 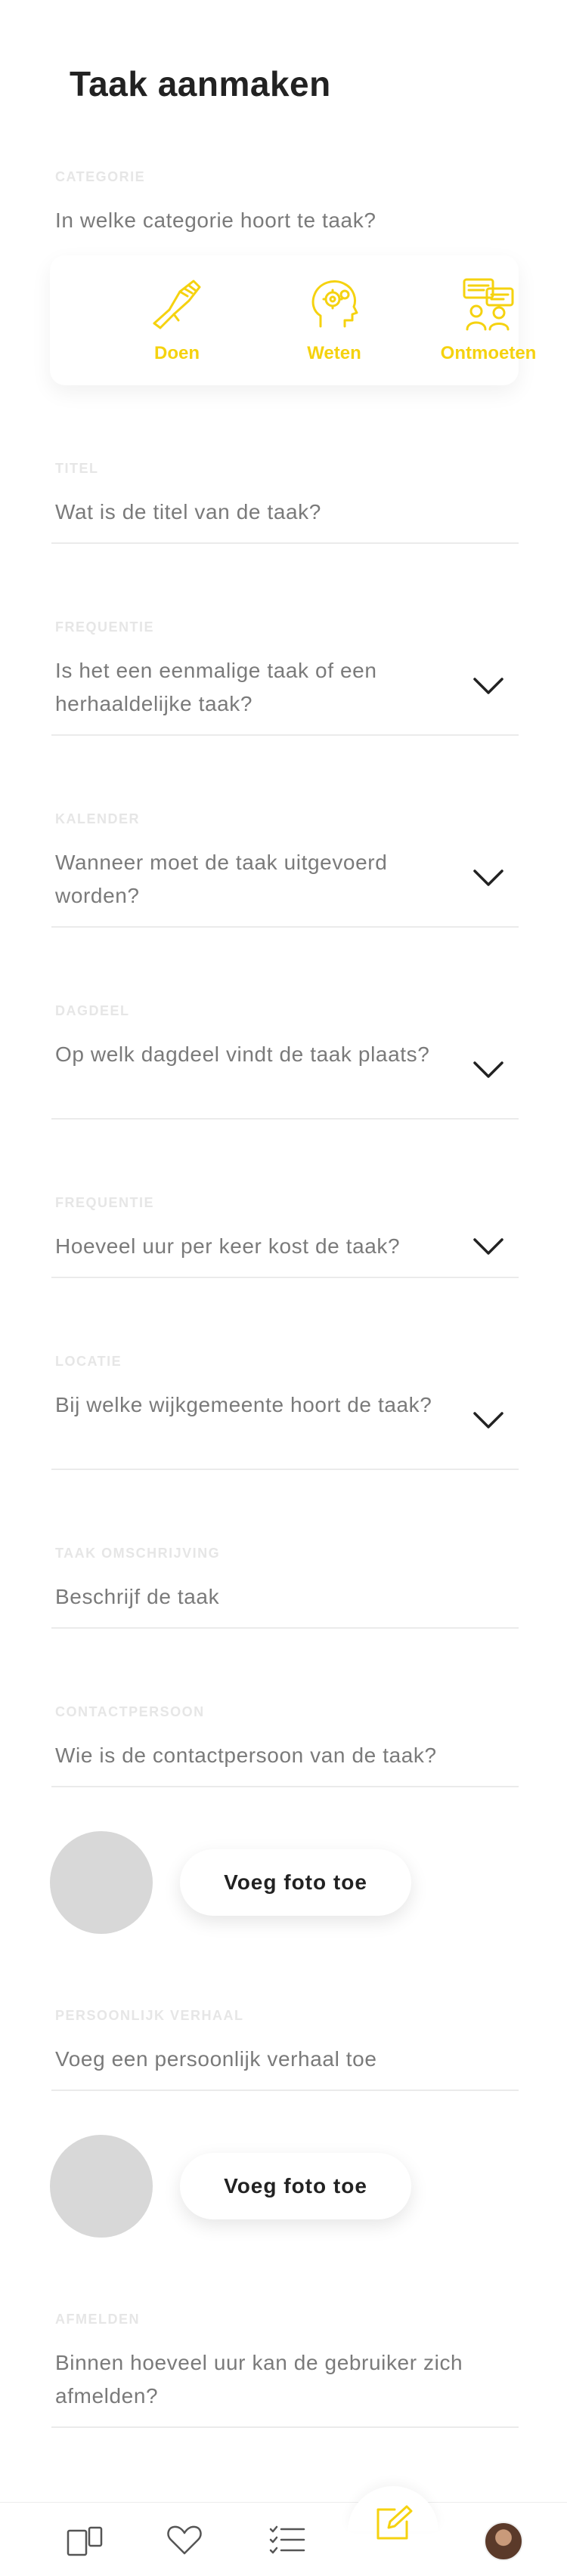 What do you see at coordinates (216, 220) in the screenshot?
I see `category-question: In welke categorie hoort te taak?` at bounding box center [216, 220].